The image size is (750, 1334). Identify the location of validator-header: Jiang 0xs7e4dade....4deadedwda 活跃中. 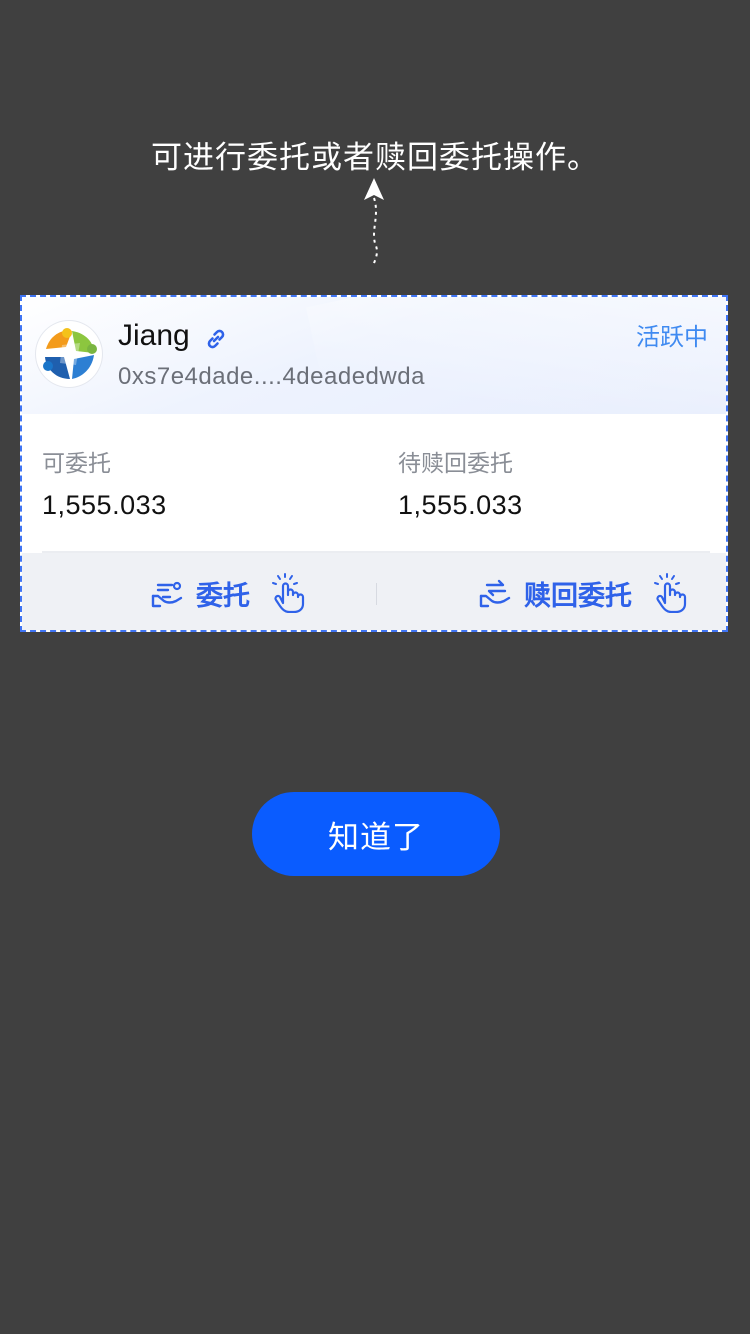
(374, 355).